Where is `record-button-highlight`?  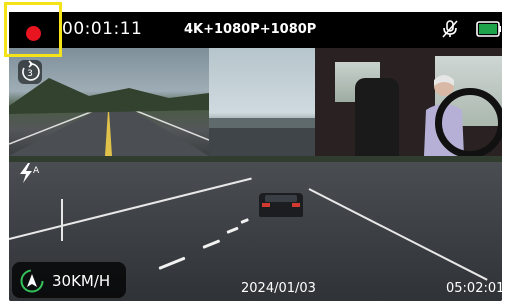 record-button-highlight is located at coordinates (33, 29).